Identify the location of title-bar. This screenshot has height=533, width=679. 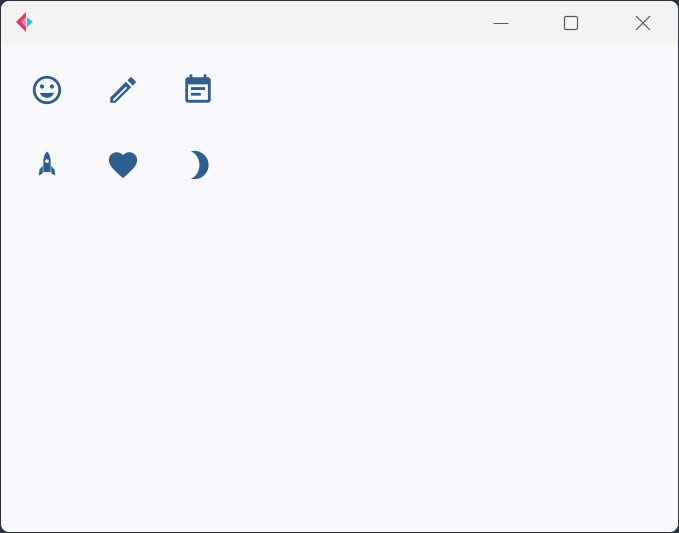
(339, 23).